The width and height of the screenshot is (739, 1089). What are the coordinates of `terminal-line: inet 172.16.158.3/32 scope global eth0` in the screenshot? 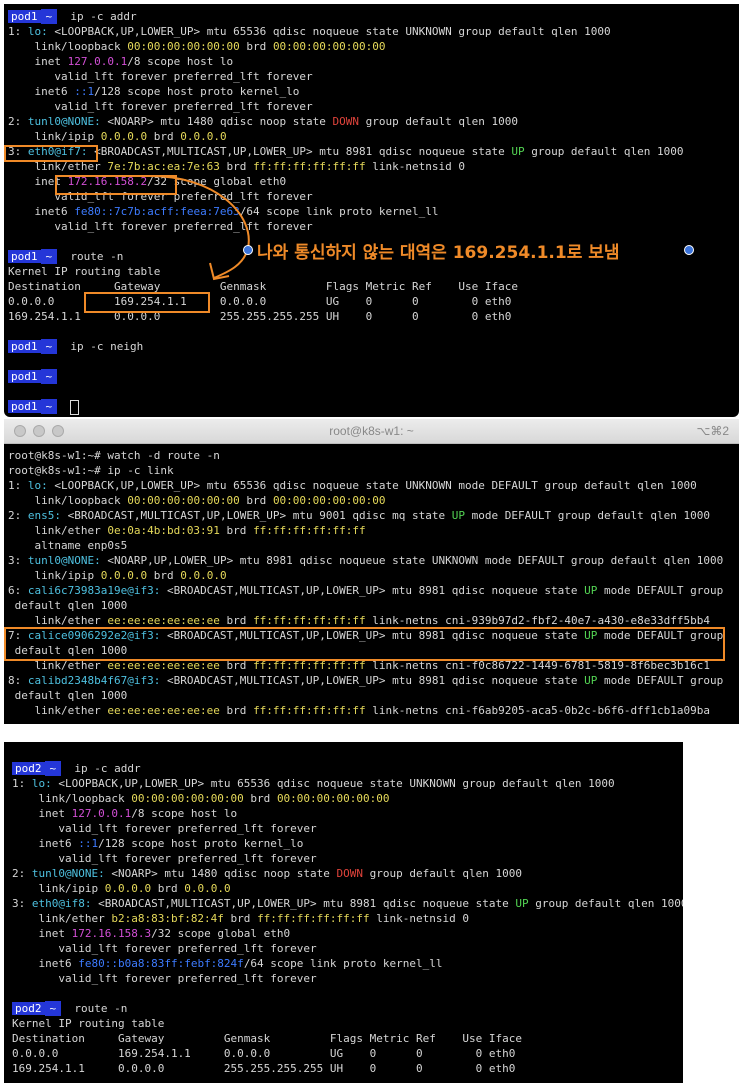 It's located at (343, 933).